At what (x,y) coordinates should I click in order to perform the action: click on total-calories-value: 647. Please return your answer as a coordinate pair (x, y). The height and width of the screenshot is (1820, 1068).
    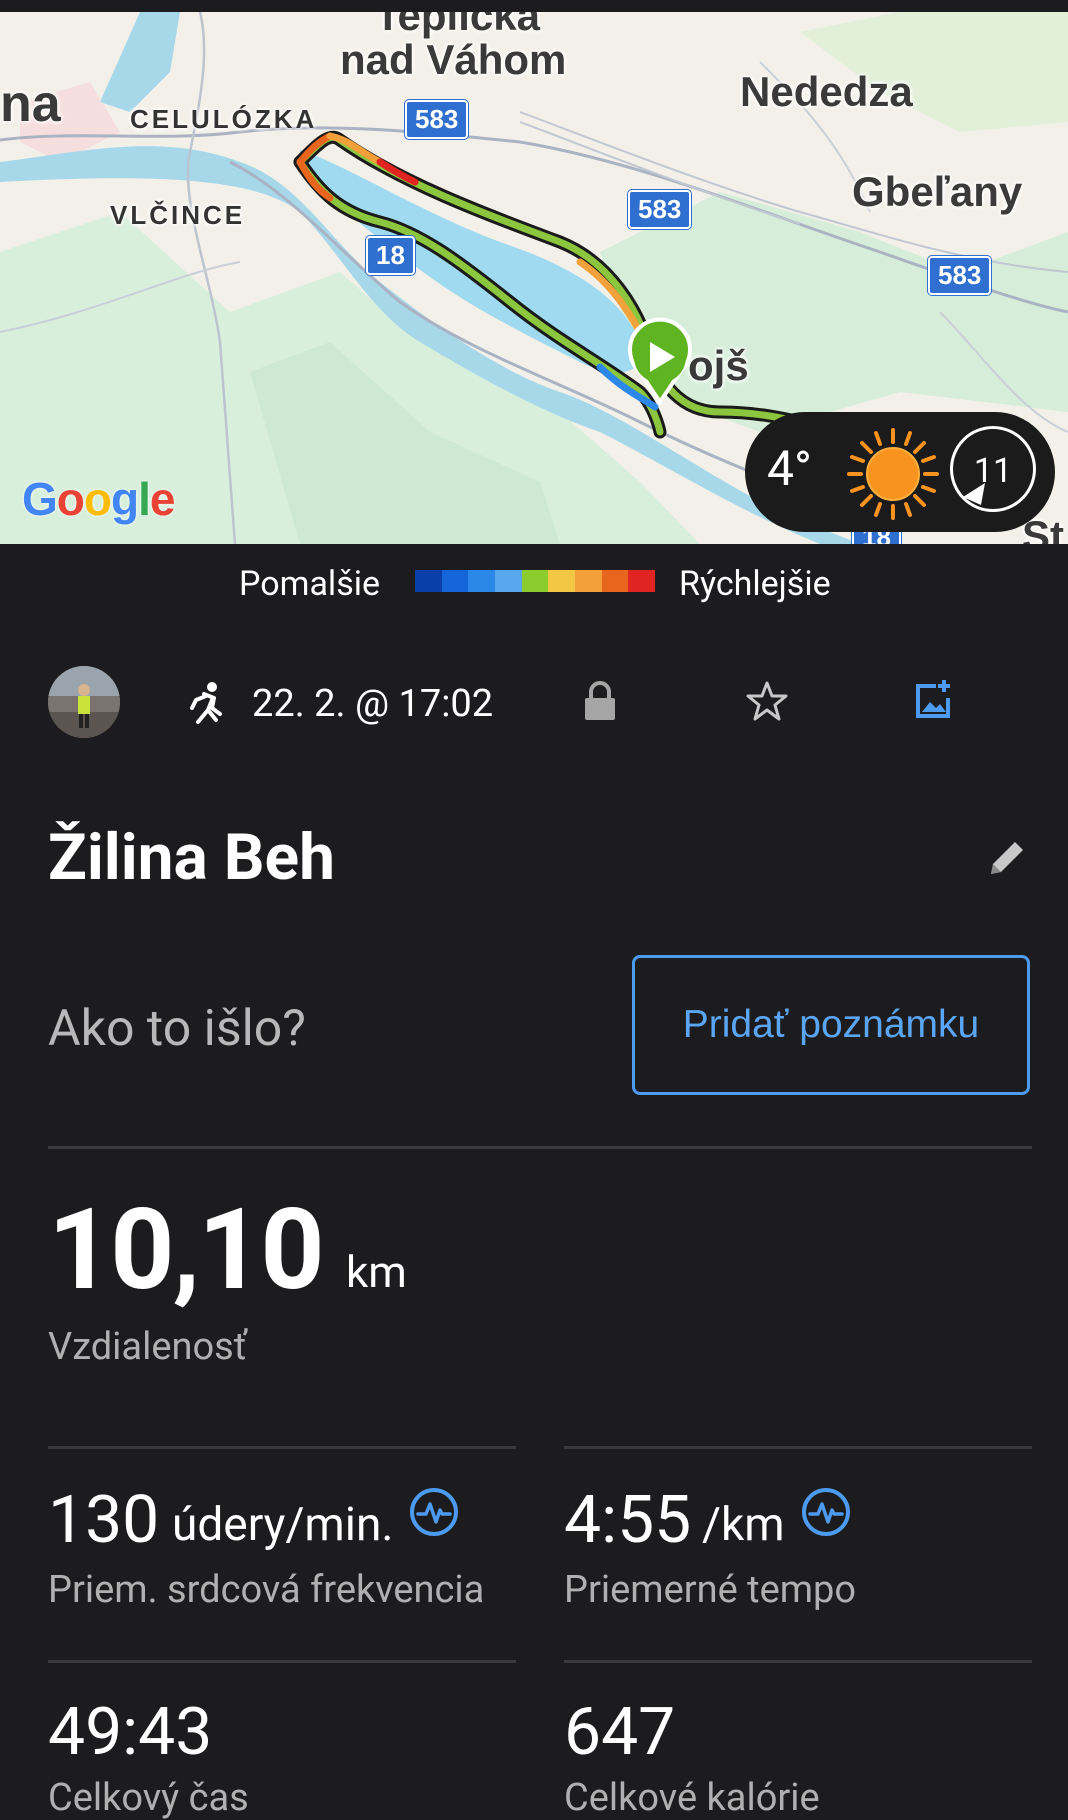
    Looking at the image, I should click on (620, 1732).